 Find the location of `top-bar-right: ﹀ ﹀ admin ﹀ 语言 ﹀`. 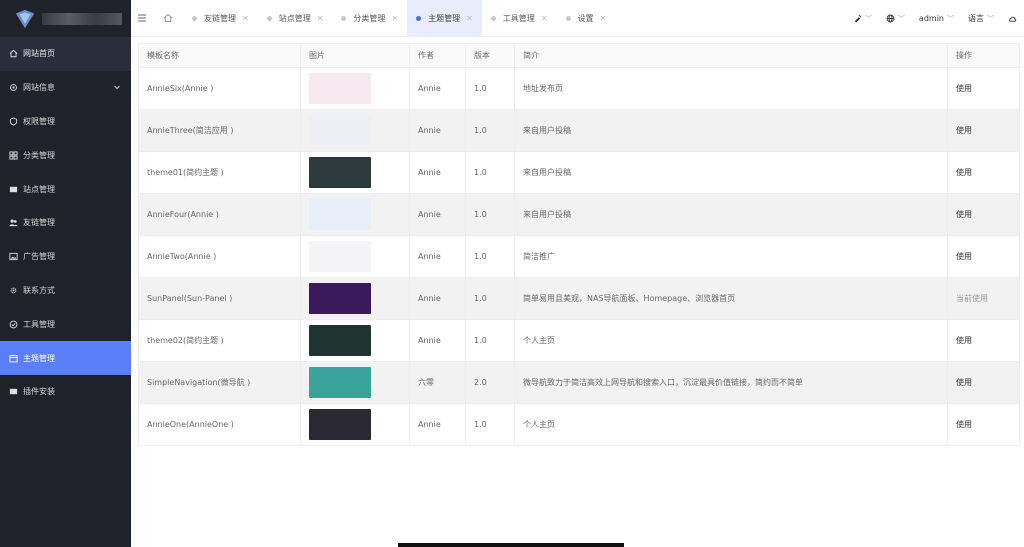

top-bar-right: ﹀ ﹀ admin ﹀ 语言 ﹀ is located at coordinates (935, 18).